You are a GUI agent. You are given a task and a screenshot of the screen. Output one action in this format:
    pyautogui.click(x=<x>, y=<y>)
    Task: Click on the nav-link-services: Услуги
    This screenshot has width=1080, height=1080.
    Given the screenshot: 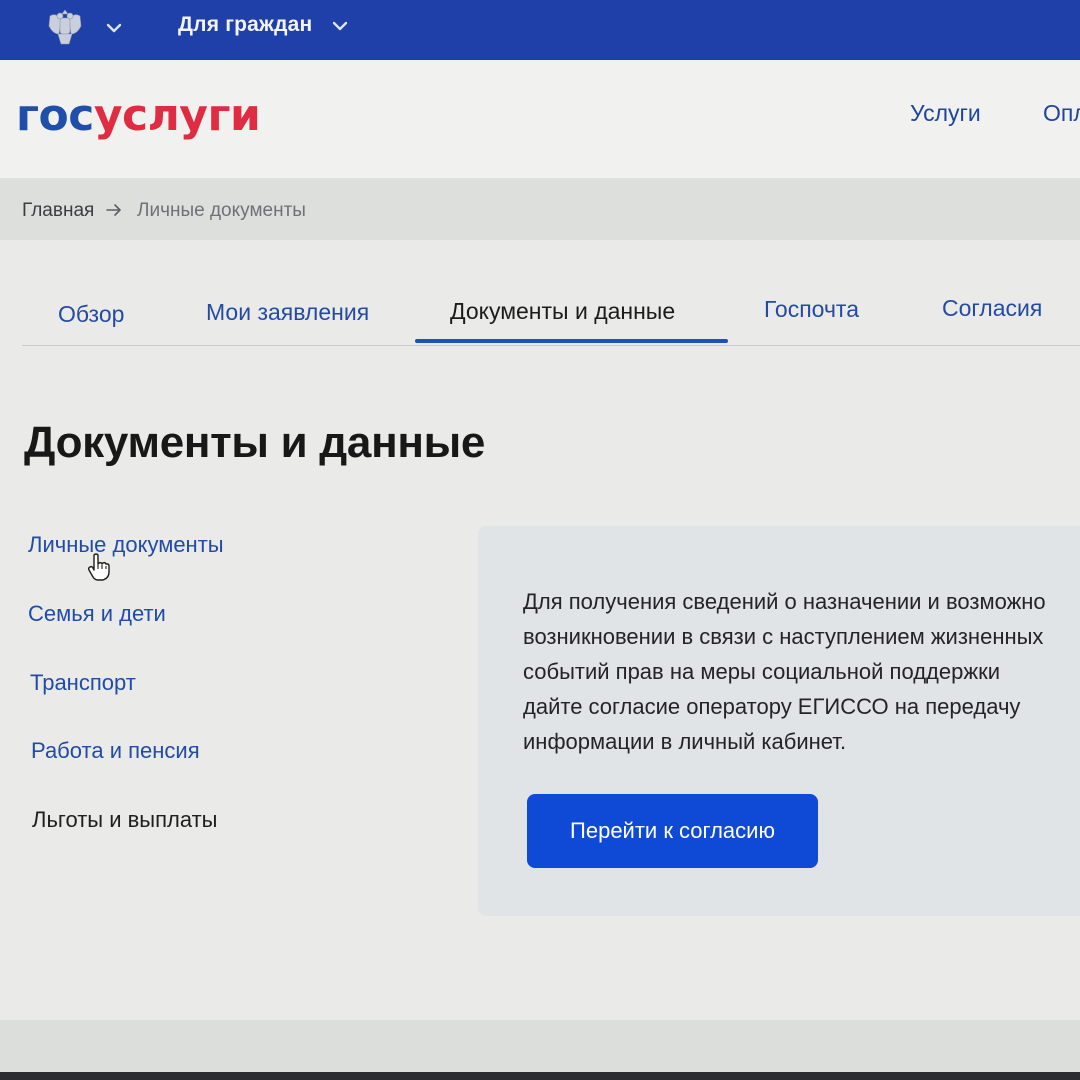 What is the action you would take?
    pyautogui.click(x=945, y=113)
    